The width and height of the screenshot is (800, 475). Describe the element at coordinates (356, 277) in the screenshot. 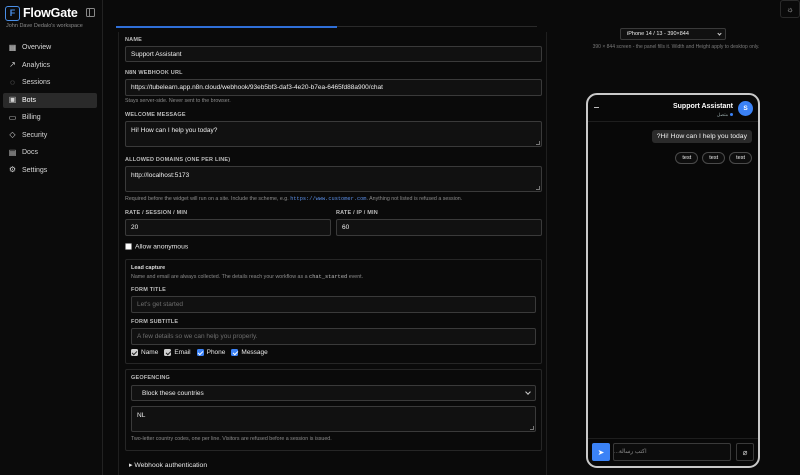

I see `lead-desc-post: event.` at that location.